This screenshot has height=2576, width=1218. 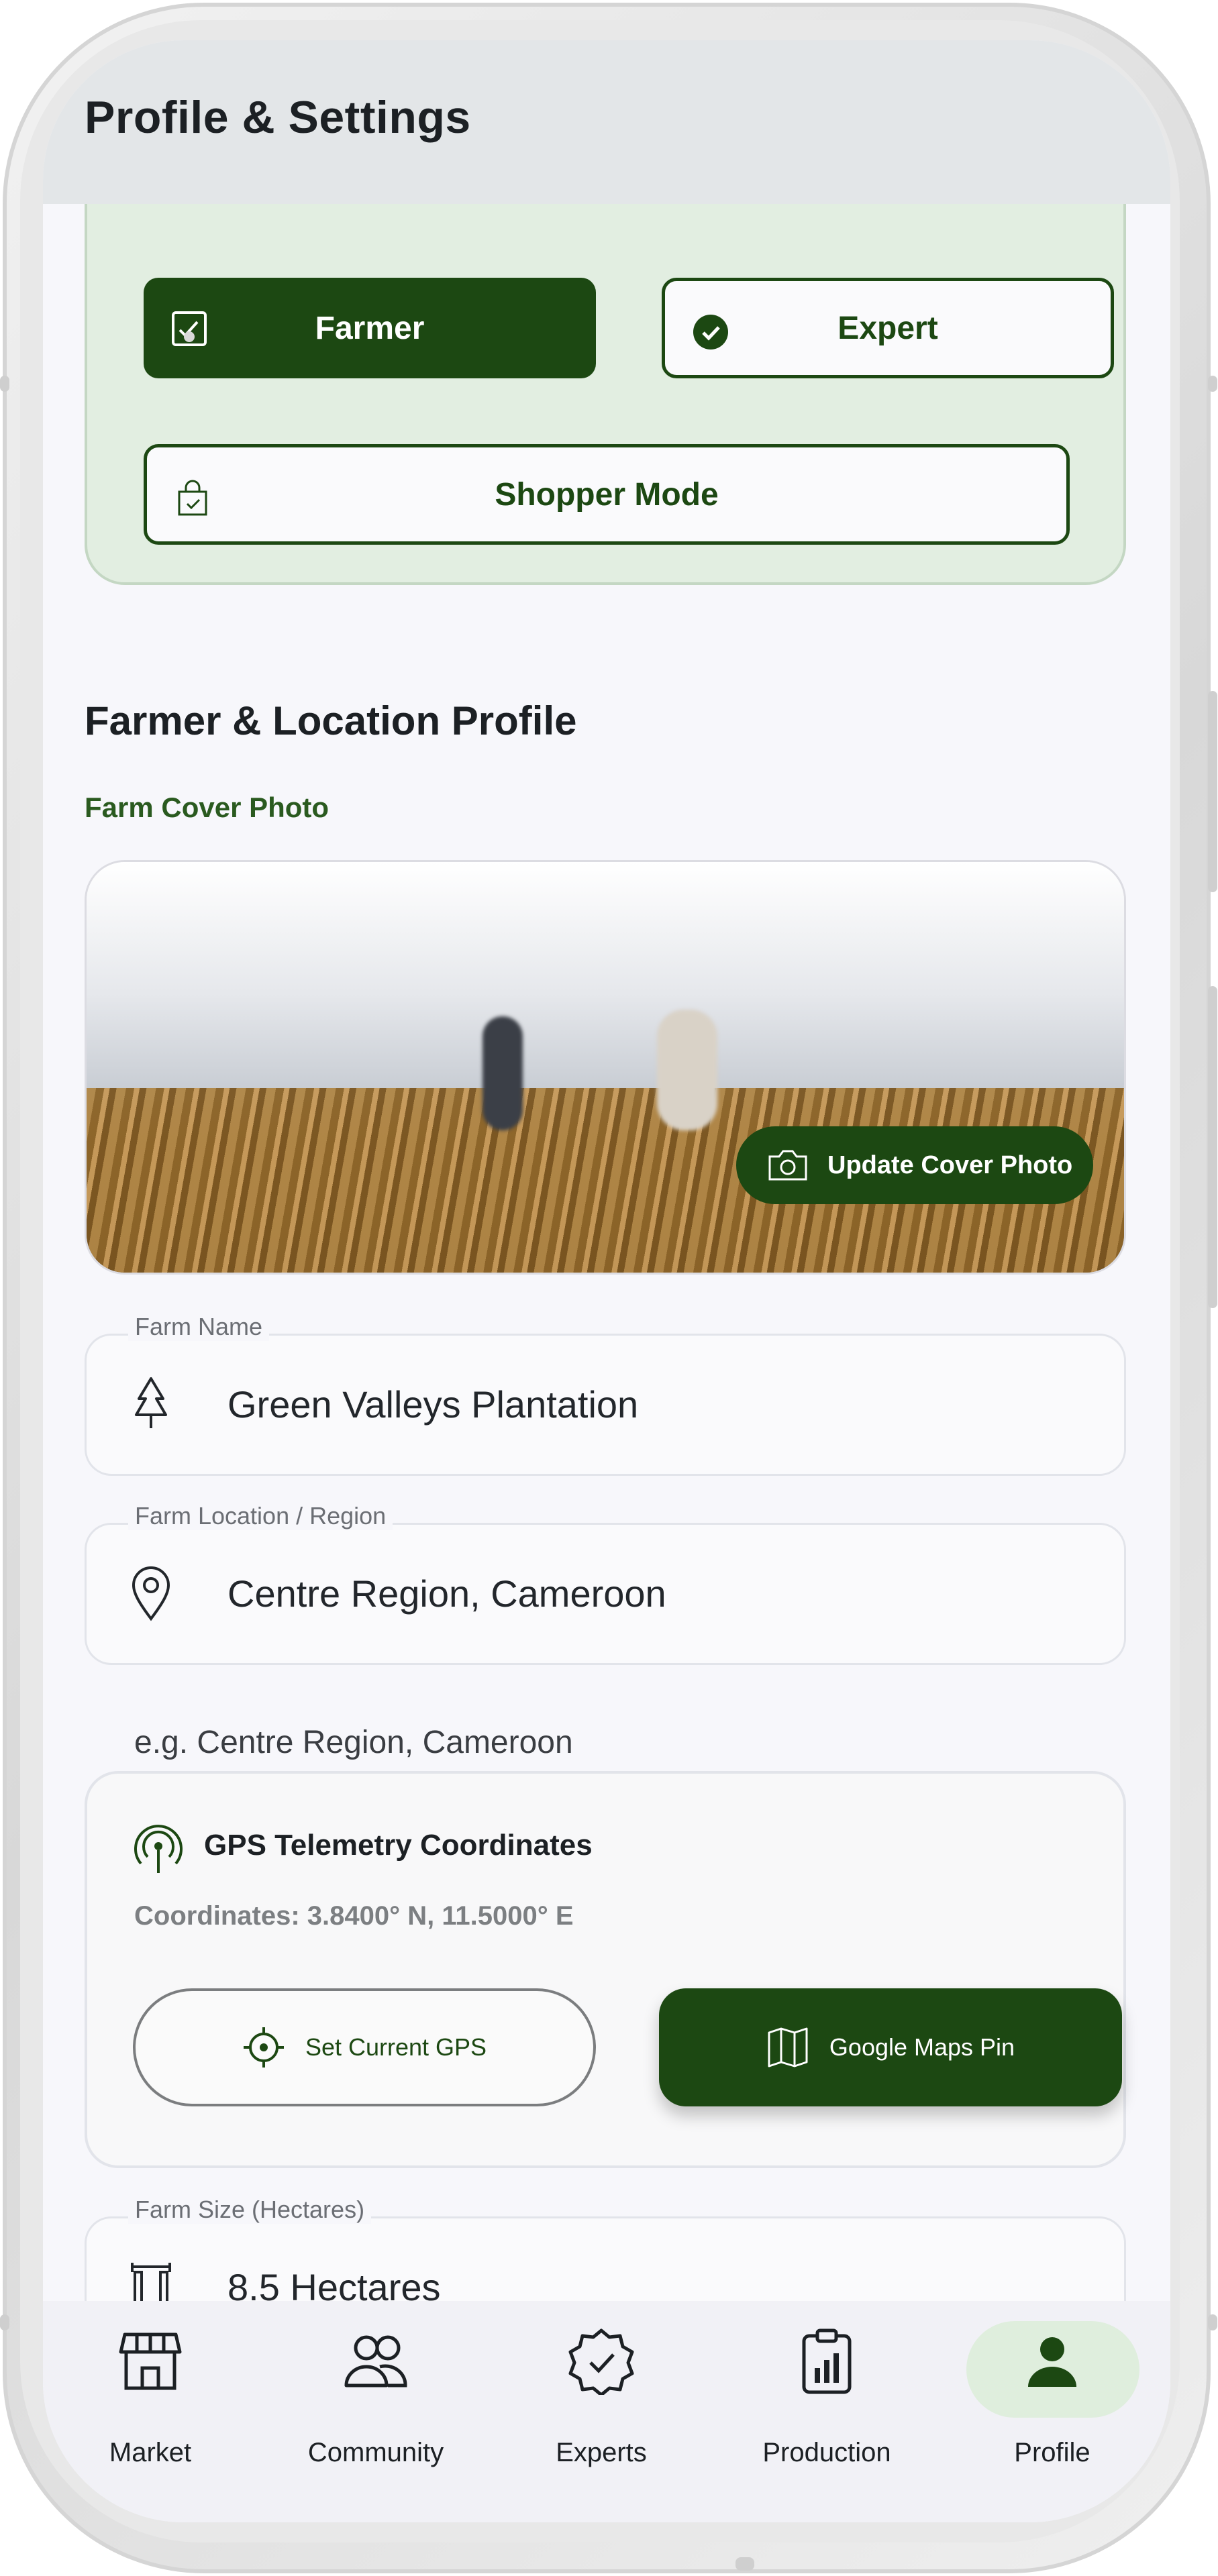 What do you see at coordinates (1052, 2452) in the screenshot?
I see `nav-label-profile: Profile` at bounding box center [1052, 2452].